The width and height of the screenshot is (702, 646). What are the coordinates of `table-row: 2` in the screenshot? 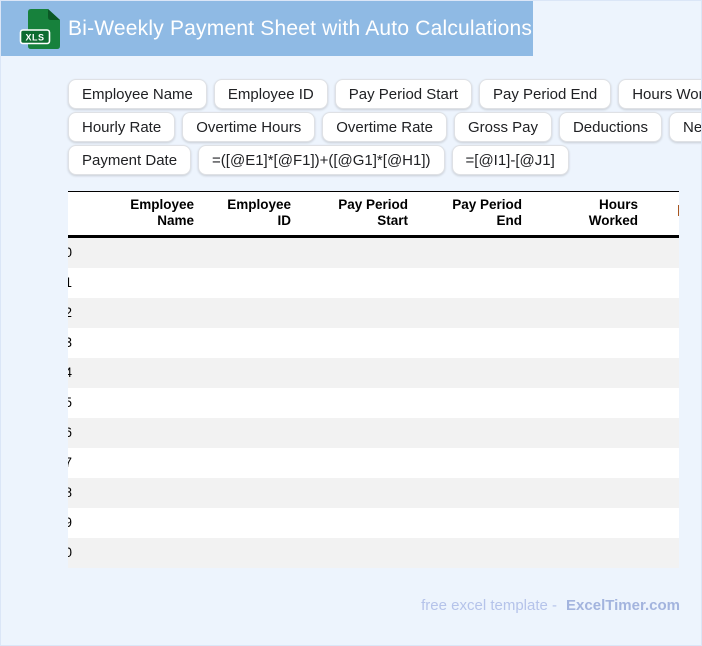 It's located at (373, 313).